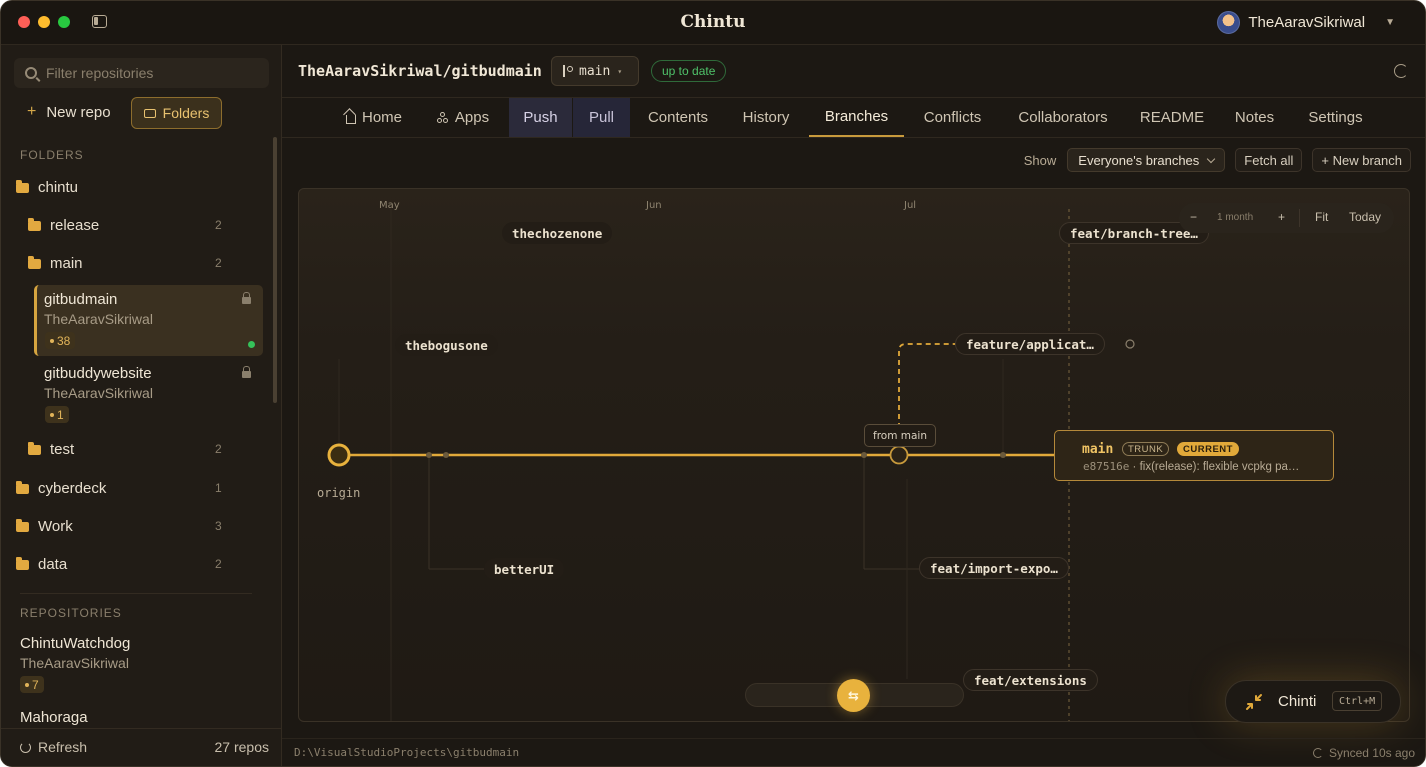  What do you see at coordinates (98, 373) in the screenshot?
I see `repo-item-gitbuddywebsite: gitbuddywebsite` at bounding box center [98, 373].